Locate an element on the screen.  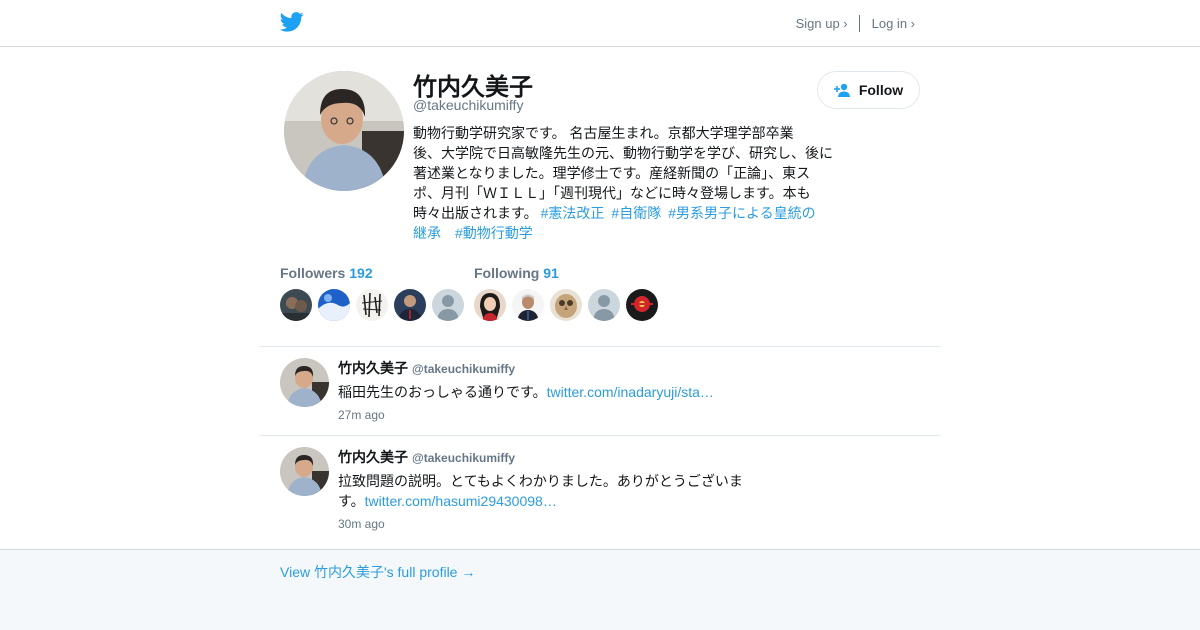
signup-link: Sign up › is located at coordinates (822, 23).